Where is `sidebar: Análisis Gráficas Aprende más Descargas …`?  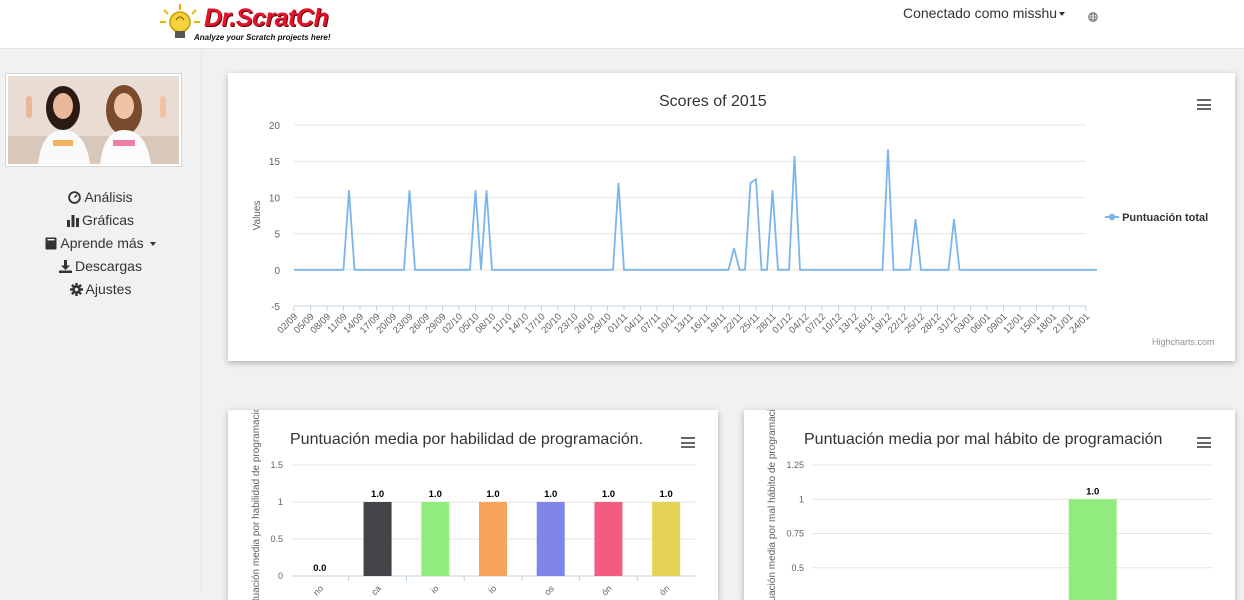
sidebar: Análisis Gráficas Aprende más Descargas … is located at coordinates (101, 320).